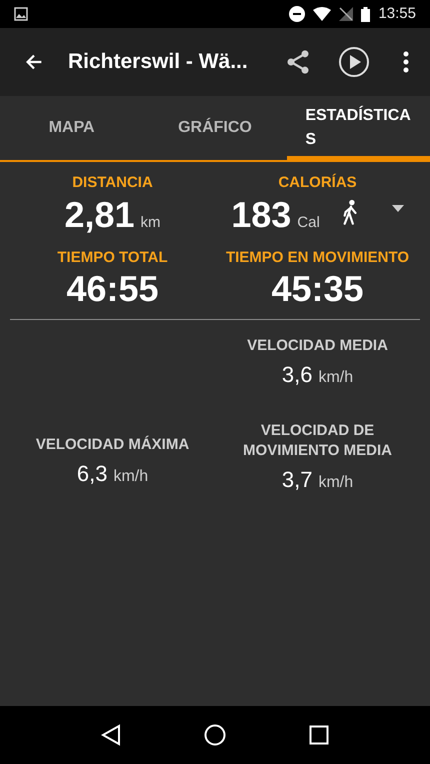 This screenshot has height=764, width=430. What do you see at coordinates (92, 474) in the screenshot?
I see `speed-value: 6,3` at bounding box center [92, 474].